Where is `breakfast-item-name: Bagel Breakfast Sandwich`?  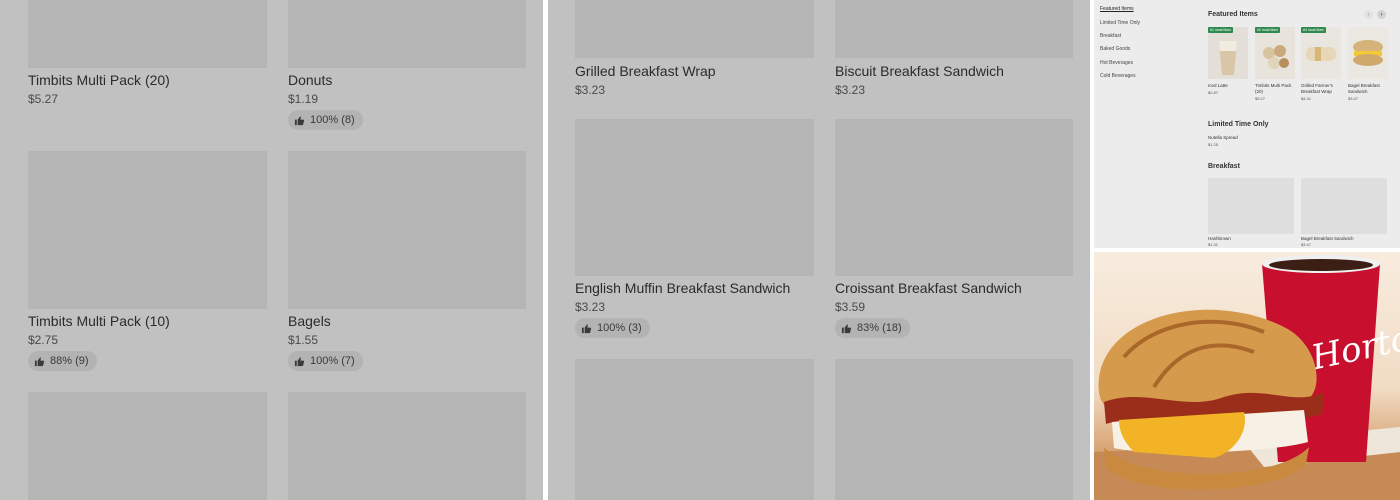
breakfast-item-name: Bagel Breakfast Sandwich is located at coordinates (1327, 239).